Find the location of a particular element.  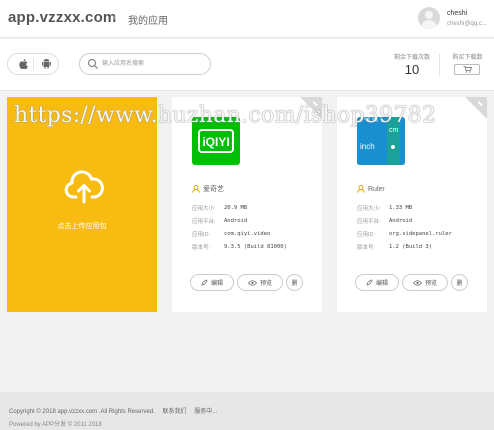

iqiyi-icon-text: iQIYI is located at coordinates (215, 142).